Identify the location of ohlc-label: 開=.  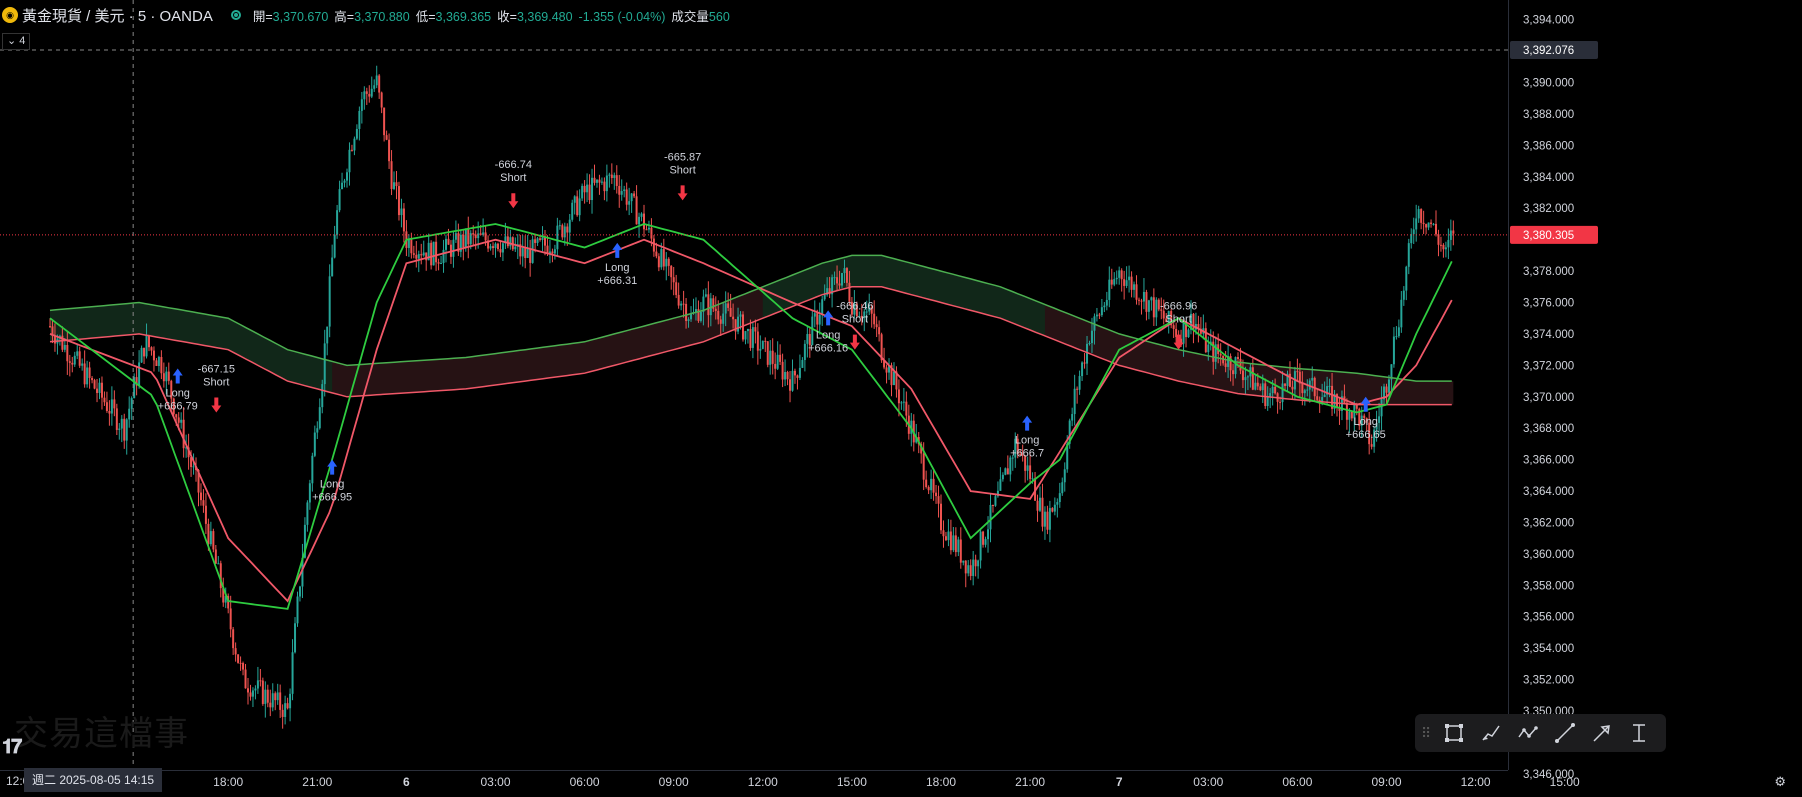
(262, 16).